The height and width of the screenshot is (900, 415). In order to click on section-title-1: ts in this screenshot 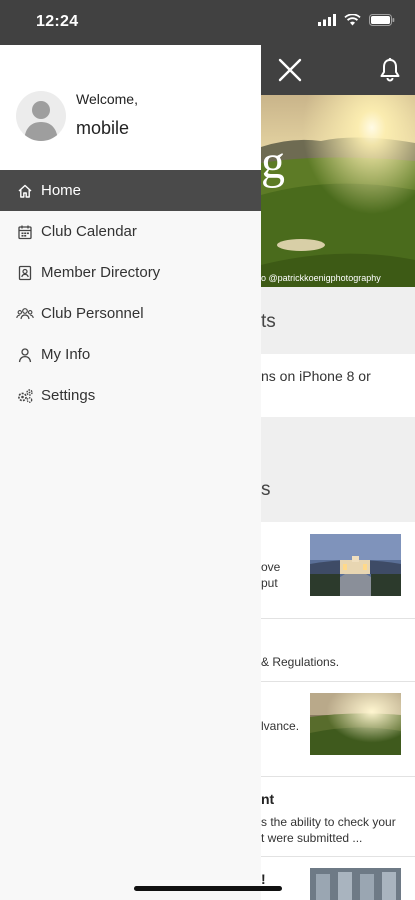, I will do `click(268, 321)`.